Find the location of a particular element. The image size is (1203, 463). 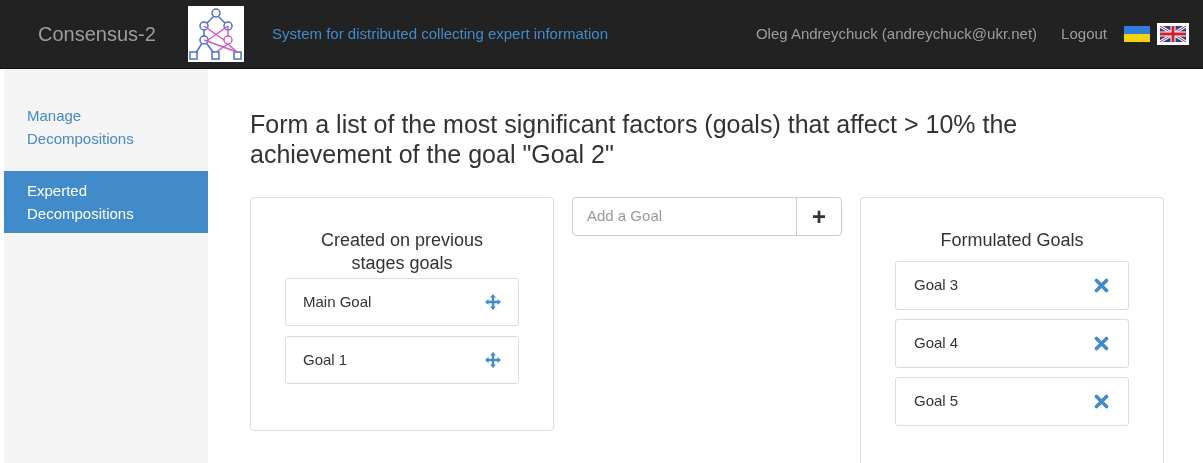

brand: Consensus-2 is located at coordinates (113, 34).